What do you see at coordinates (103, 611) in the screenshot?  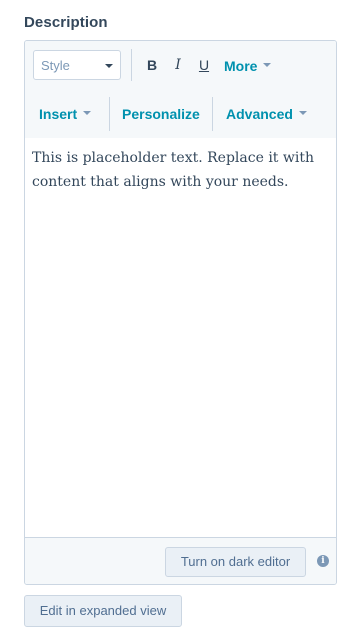 I see `expanded-view-button: Edit in expanded view` at bounding box center [103, 611].